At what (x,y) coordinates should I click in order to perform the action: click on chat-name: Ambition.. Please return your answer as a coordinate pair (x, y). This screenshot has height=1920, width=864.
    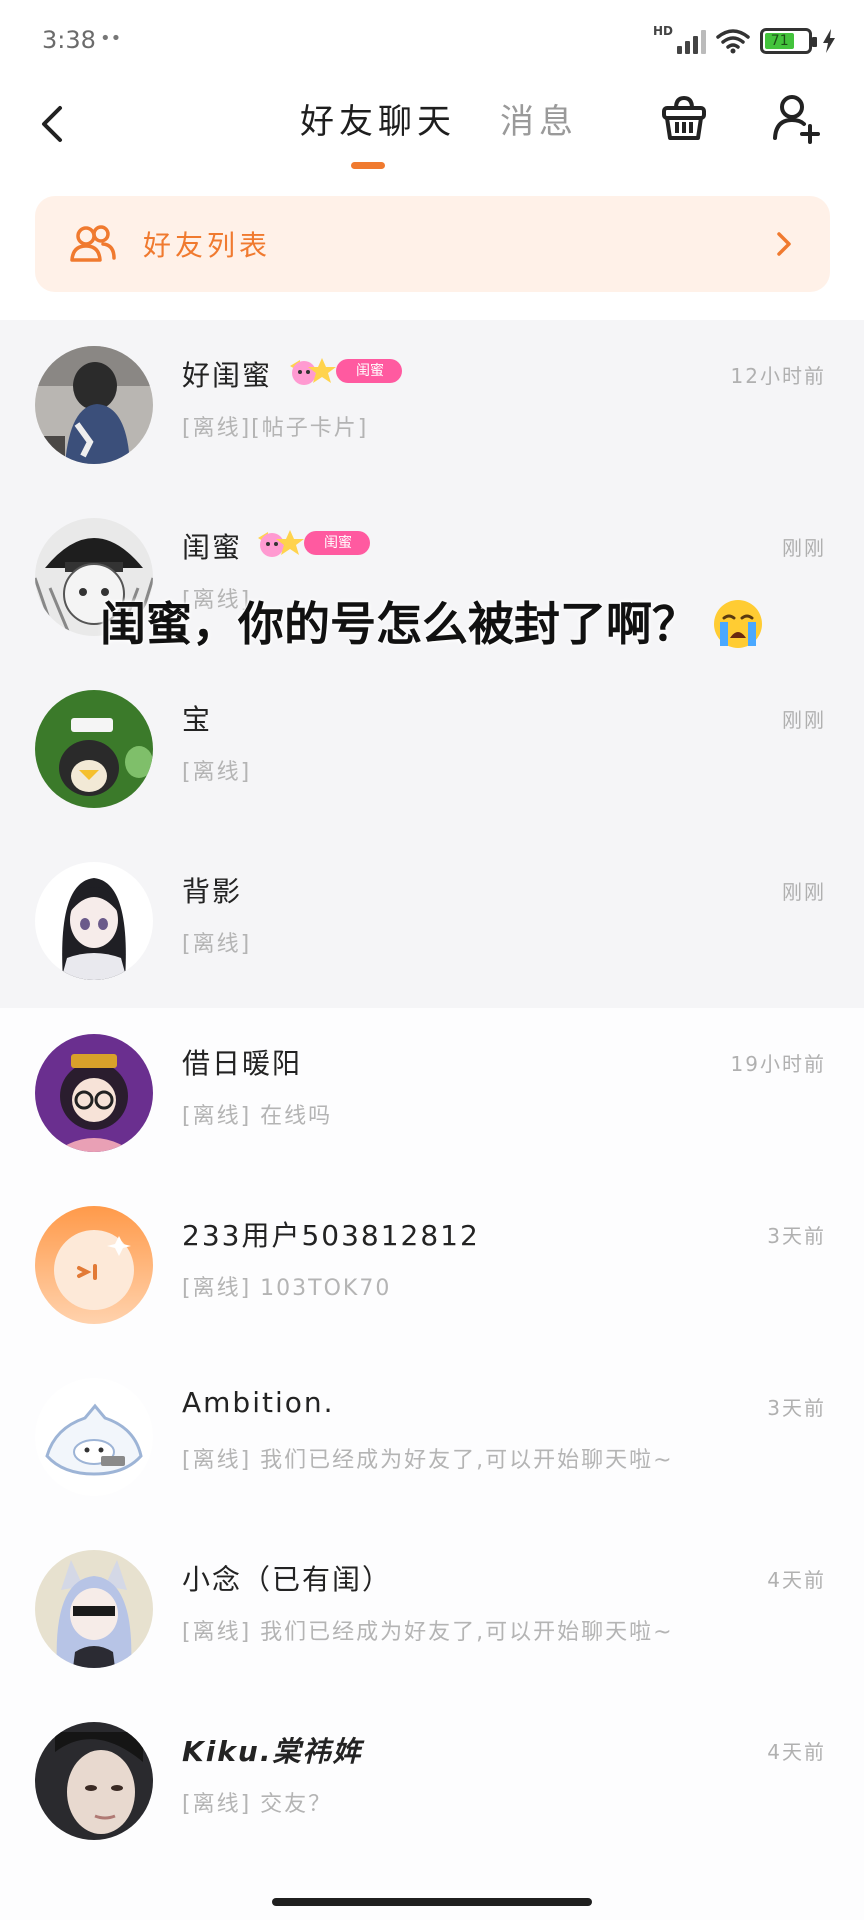
    Looking at the image, I should click on (258, 1402).